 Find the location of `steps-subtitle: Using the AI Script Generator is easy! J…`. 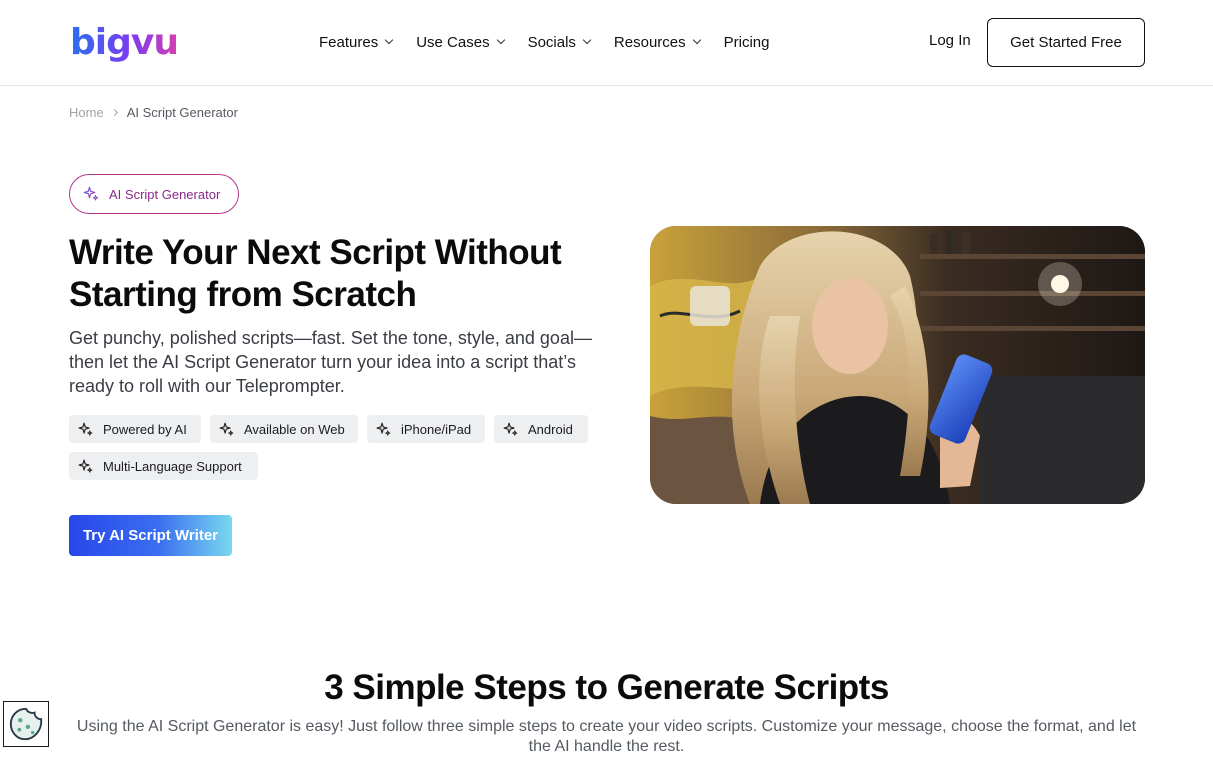

steps-subtitle: Using the AI Script Generator is easy! J… is located at coordinates (606, 736).